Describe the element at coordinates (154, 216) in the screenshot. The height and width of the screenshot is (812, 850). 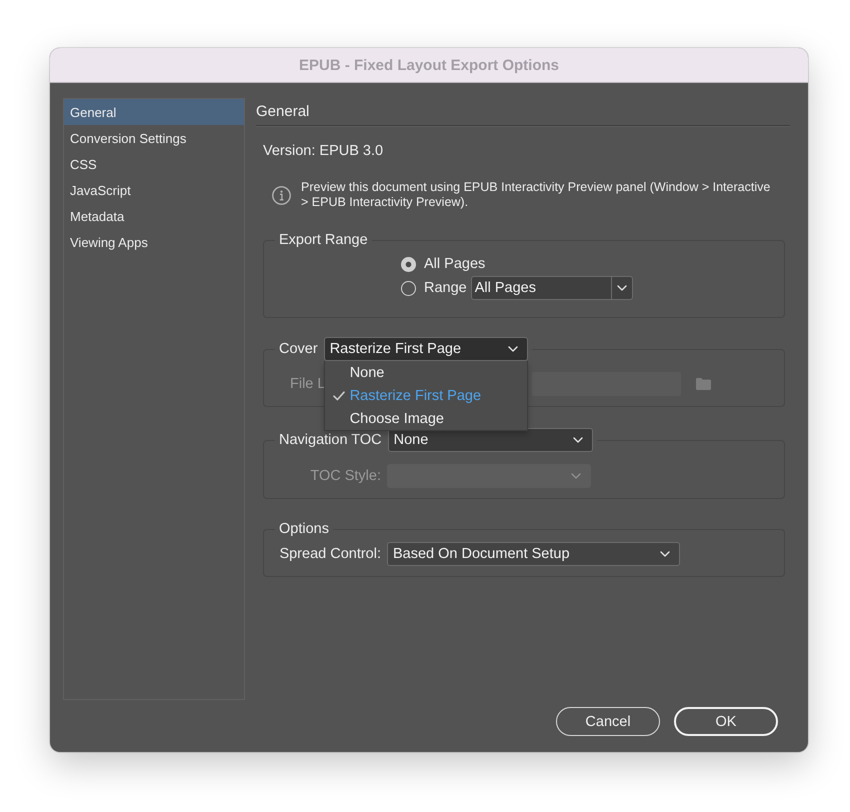
I see `sidebar-item: Metadata` at that location.